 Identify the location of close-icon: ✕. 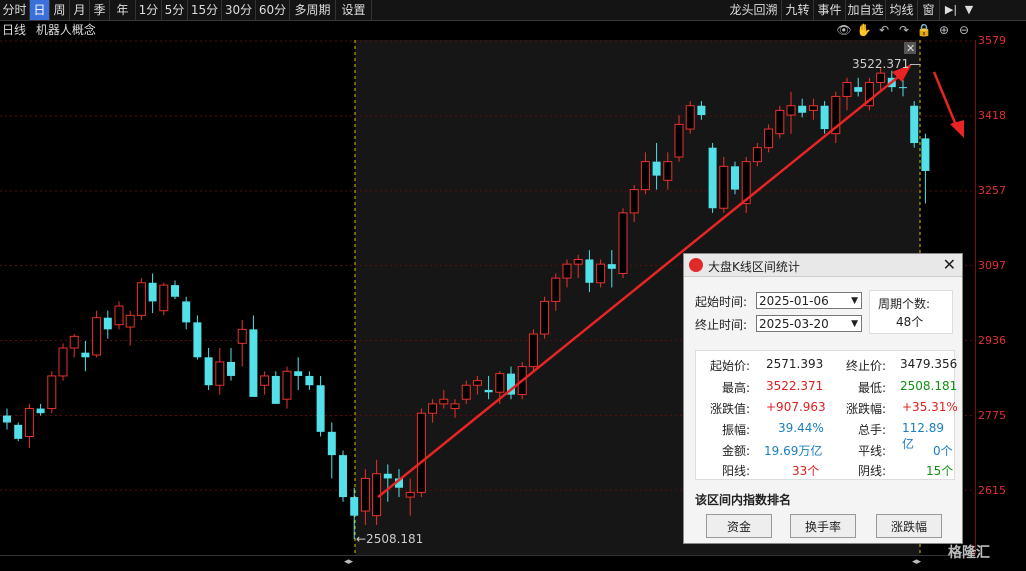
(949, 264).